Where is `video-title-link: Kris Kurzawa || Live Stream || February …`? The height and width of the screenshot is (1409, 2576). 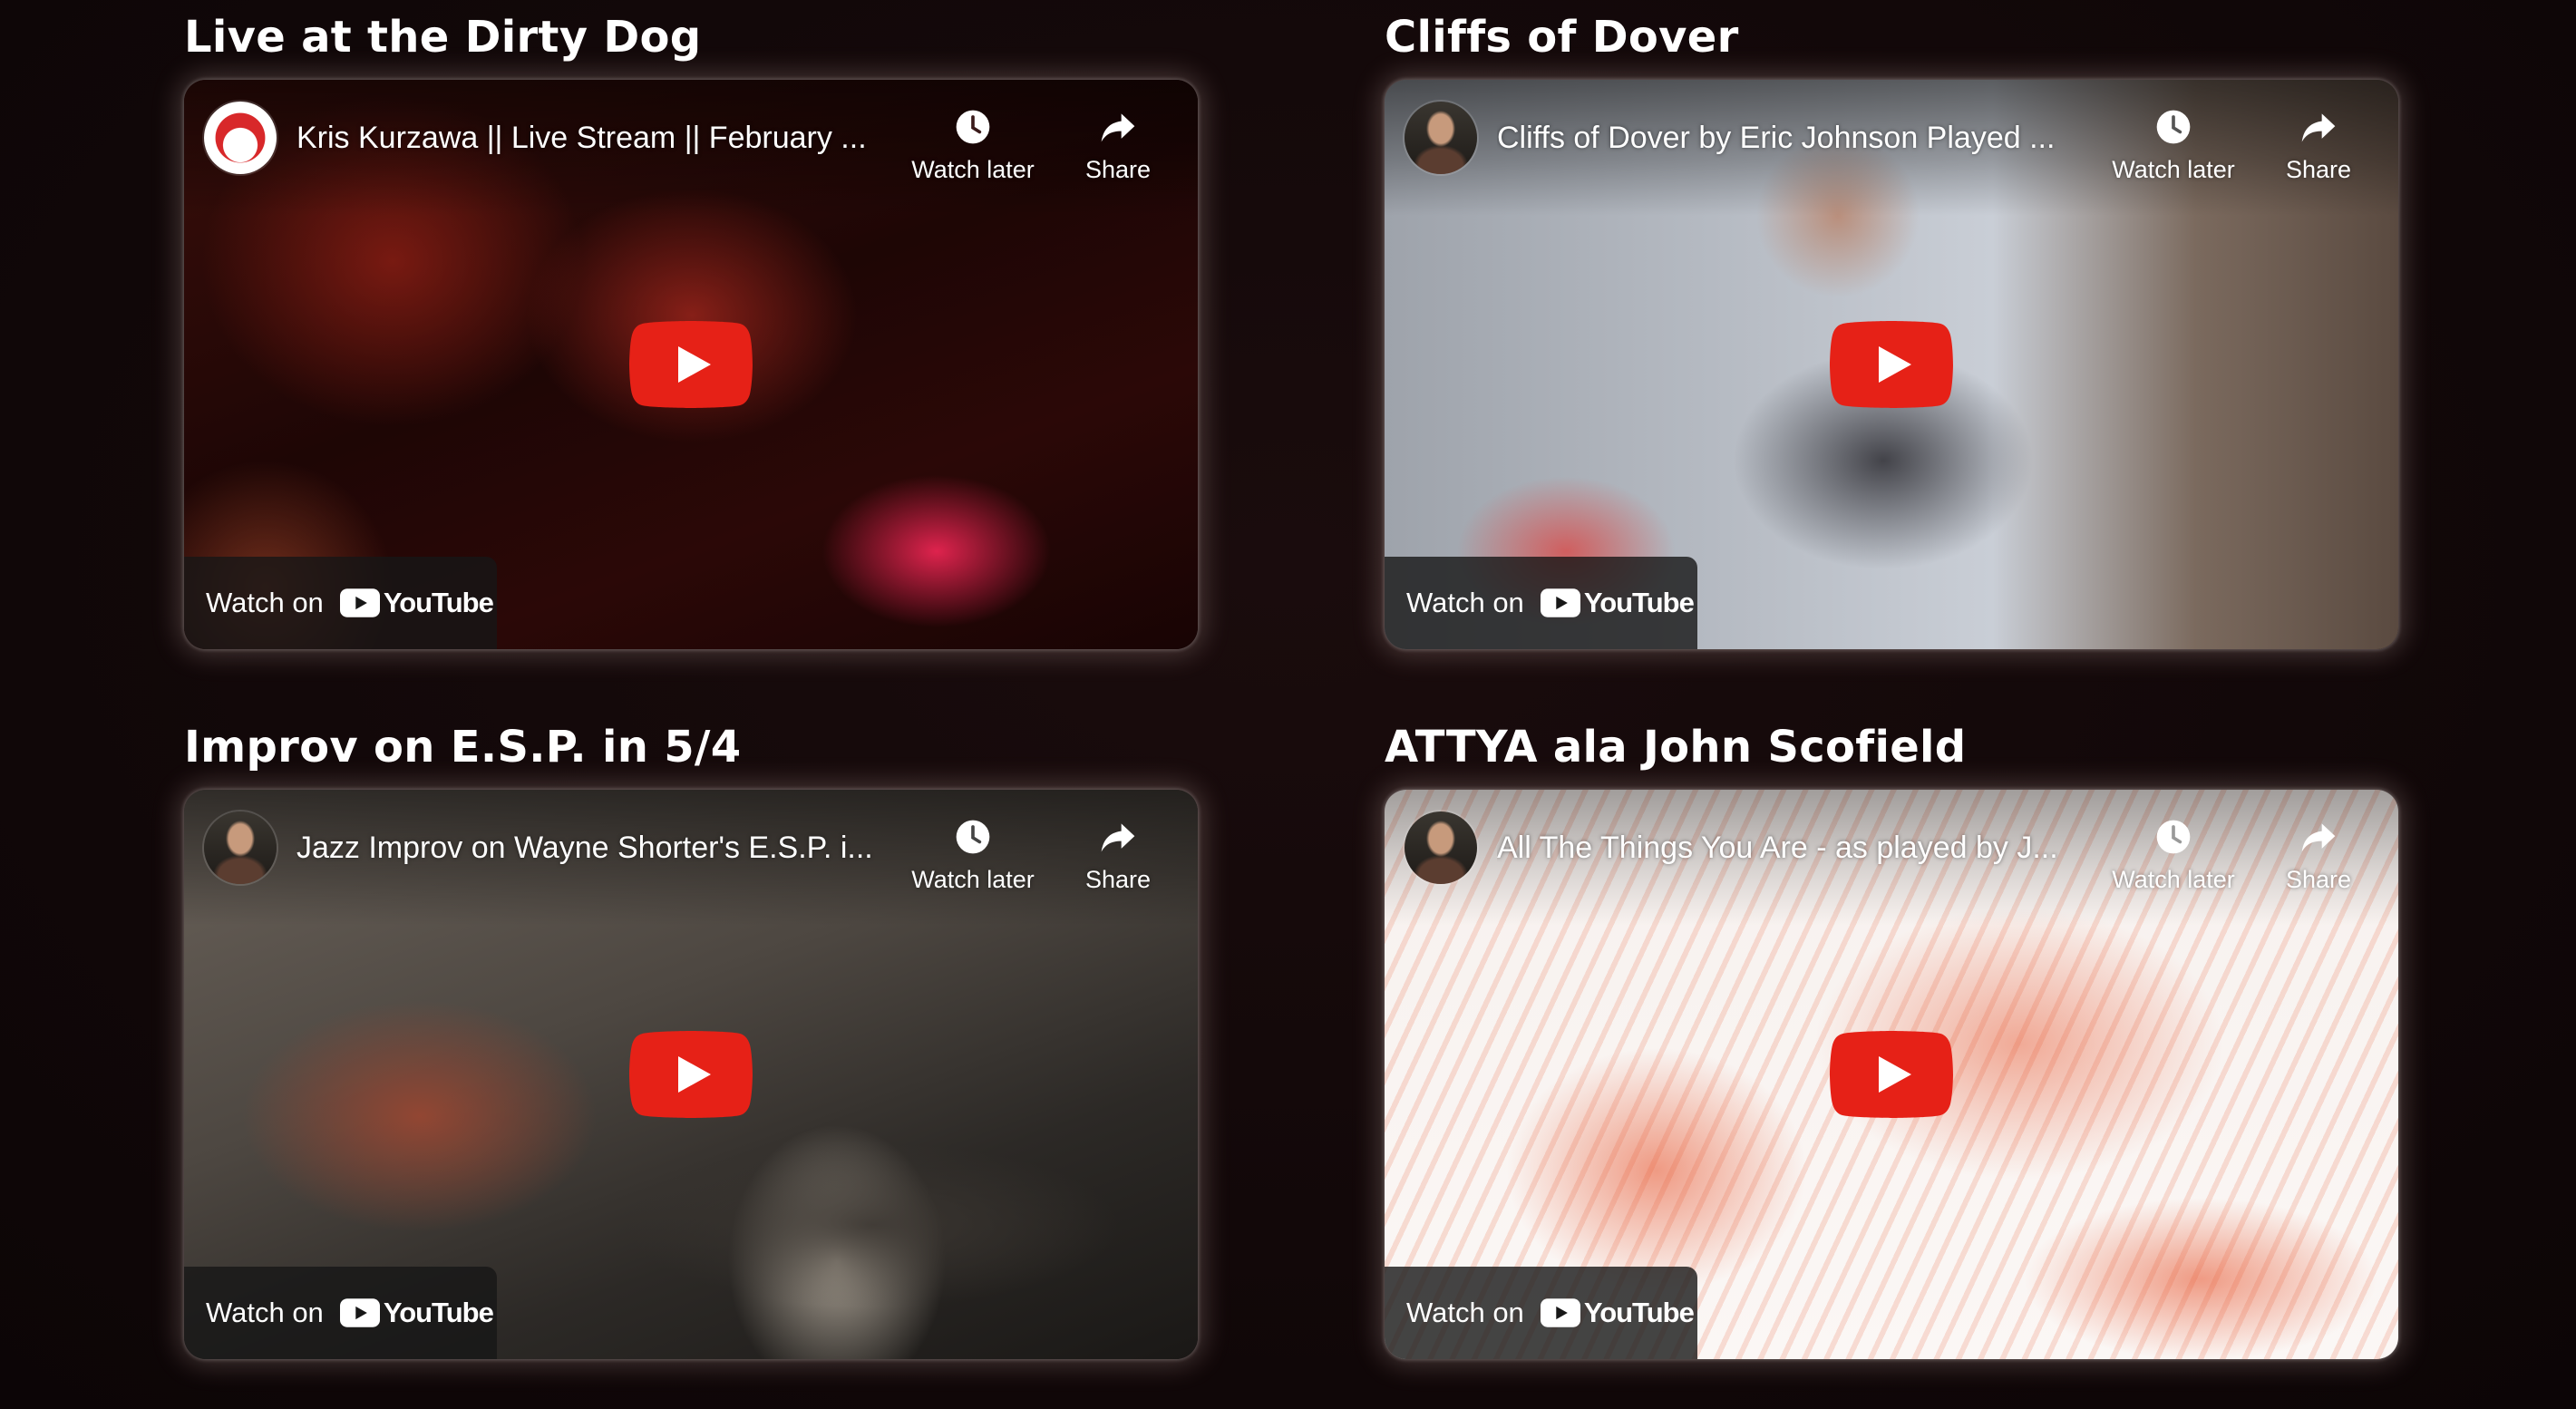
video-title-link: Kris Kurzawa || Live Stream || February … is located at coordinates (595, 138).